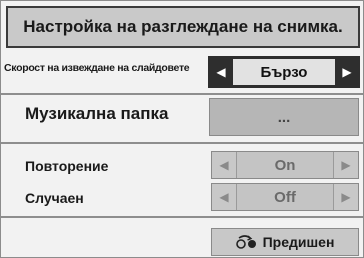  Describe the element at coordinates (67, 166) in the screenshot. I see `repeat-label: Повторение` at that location.